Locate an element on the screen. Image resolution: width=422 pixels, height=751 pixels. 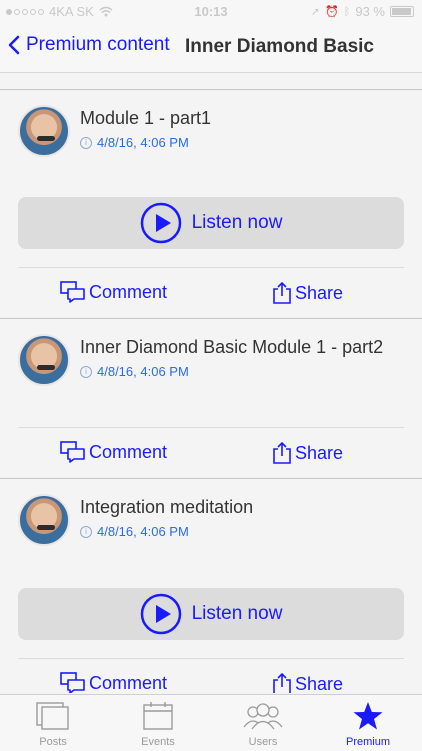
page-title: Inner Diamond Basic is located at coordinates (279, 46).